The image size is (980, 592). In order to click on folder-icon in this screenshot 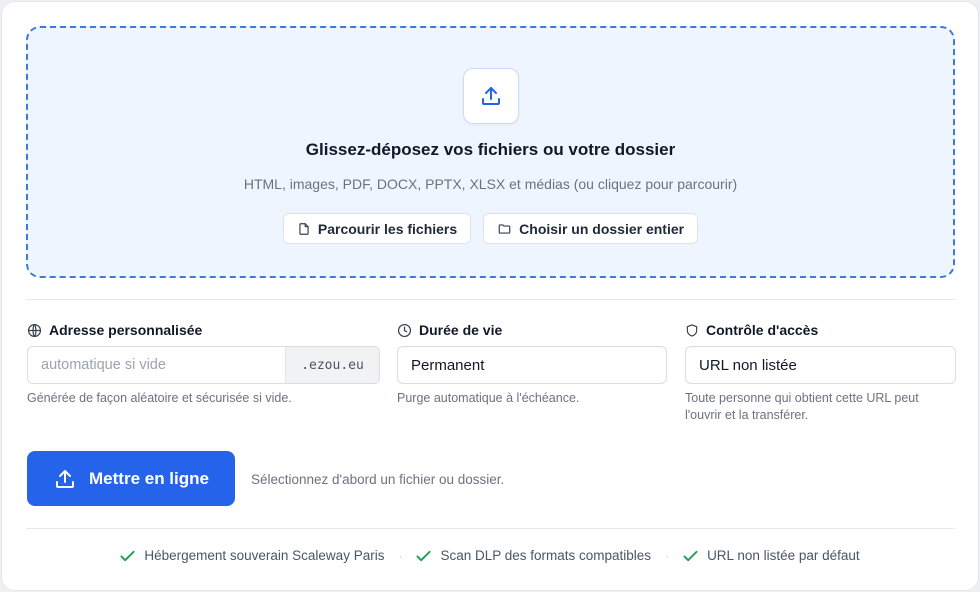, I will do `click(504, 229)`.